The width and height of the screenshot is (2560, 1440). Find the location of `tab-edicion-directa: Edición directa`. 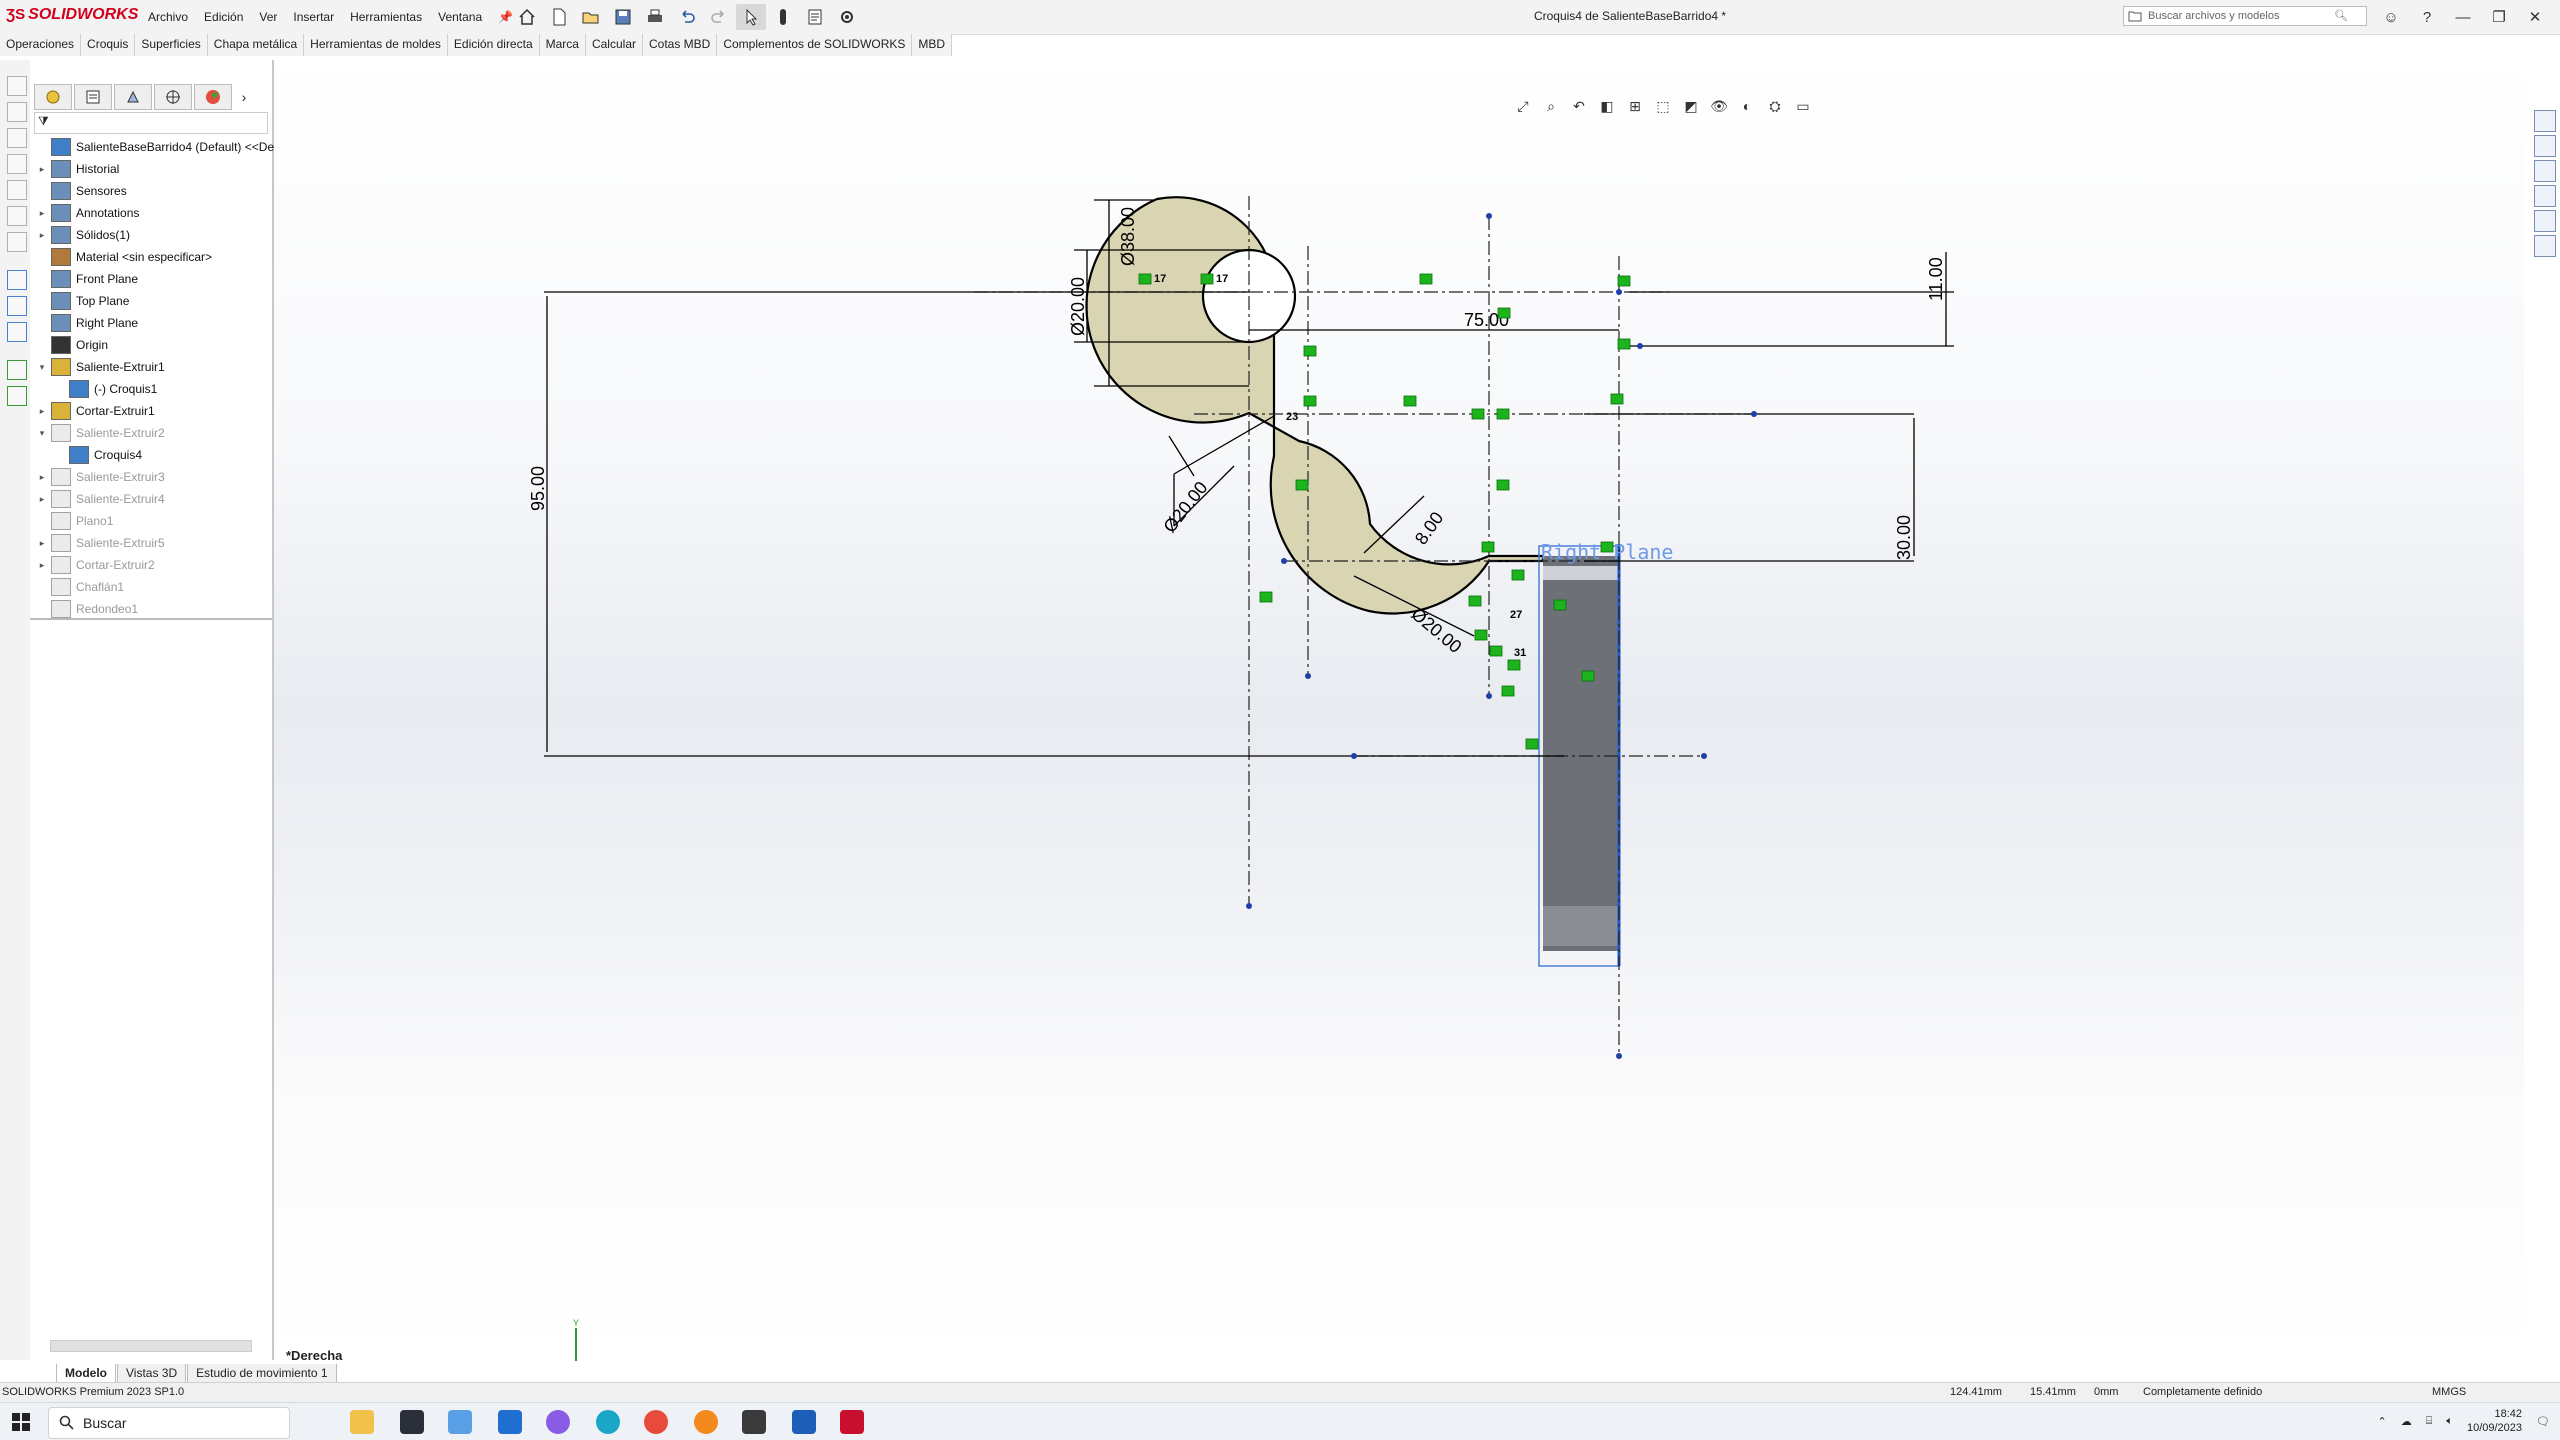

tab-edicion-directa: Edición directa is located at coordinates (493, 45).